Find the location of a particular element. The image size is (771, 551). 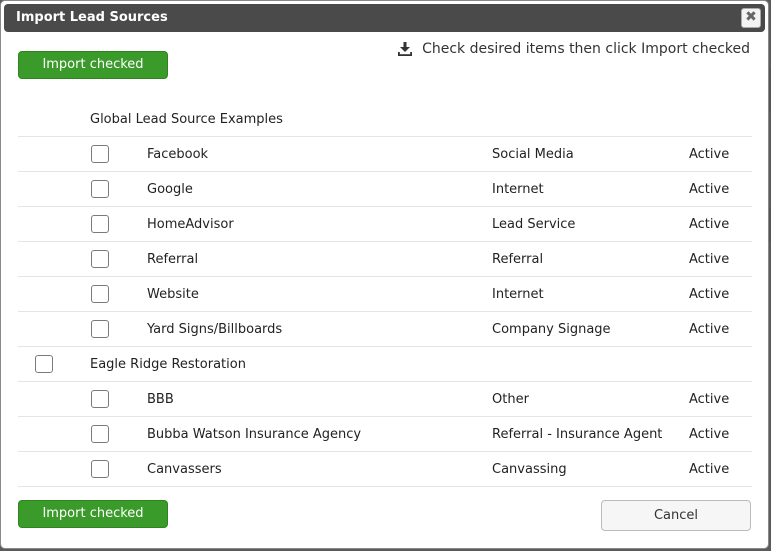

close-button: ✖ is located at coordinates (751, 18).